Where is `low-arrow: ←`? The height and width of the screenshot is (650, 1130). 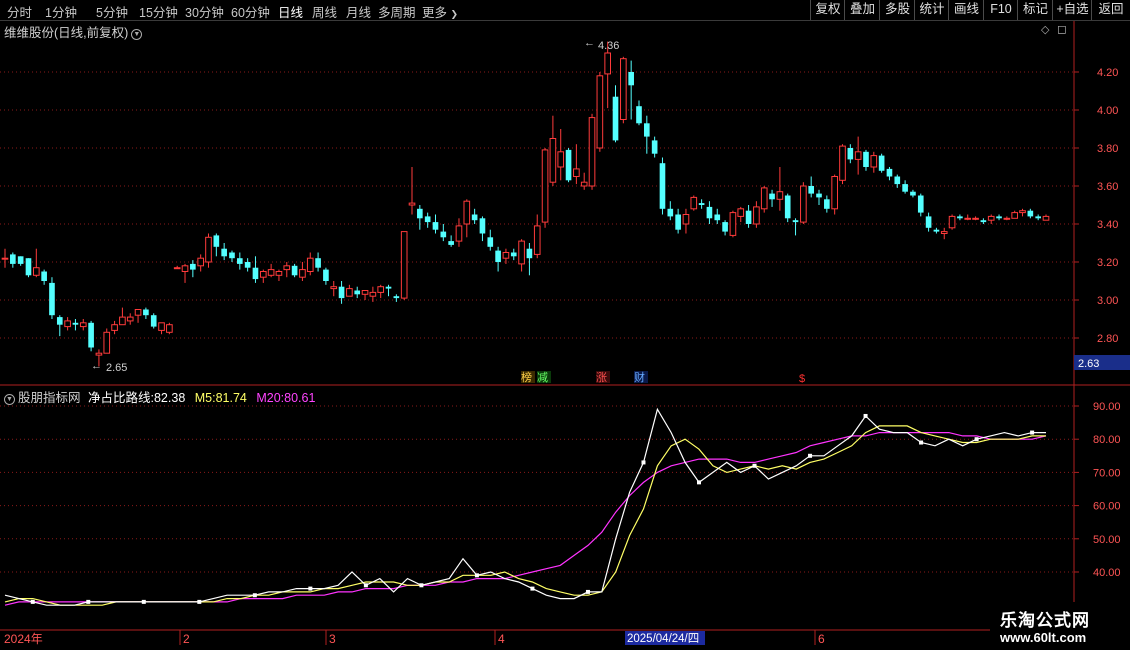 low-arrow: ← is located at coordinates (96, 366).